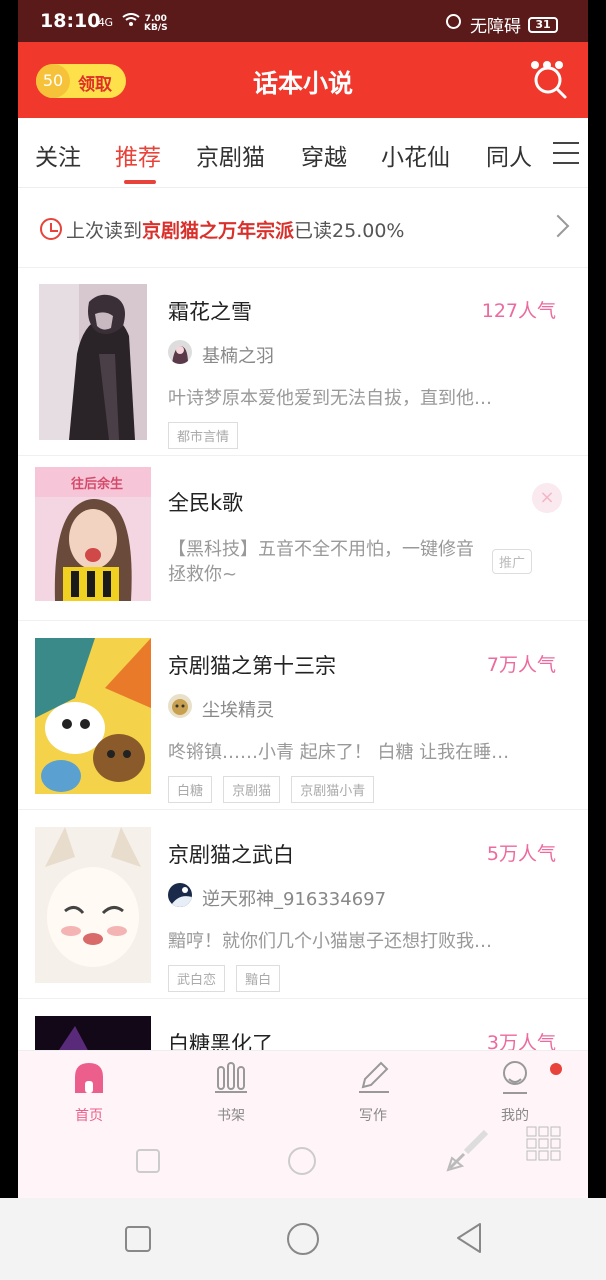  What do you see at coordinates (349, 231) in the screenshot?
I see `last-read-progress: 已读25.00%` at bounding box center [349, 231].